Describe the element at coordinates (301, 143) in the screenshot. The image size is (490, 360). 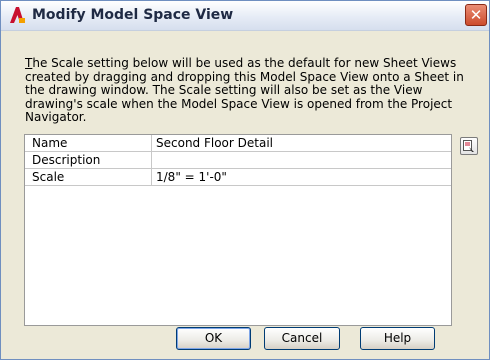
I see `name-value-field: Second Floor Detail` at that location.